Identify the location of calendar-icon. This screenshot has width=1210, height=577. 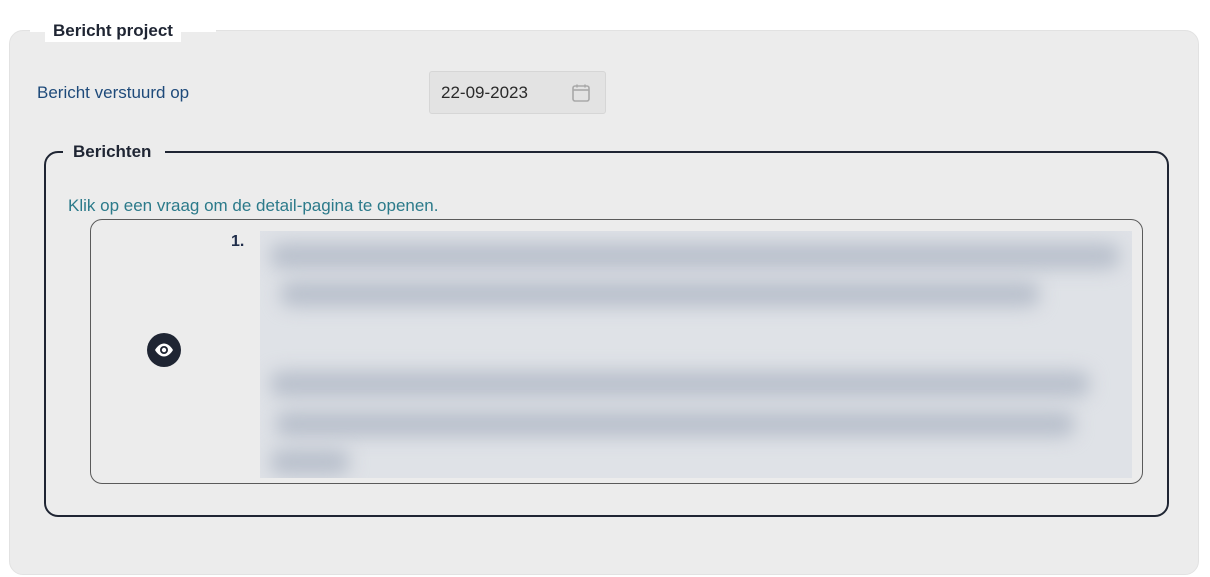
(581, 93).